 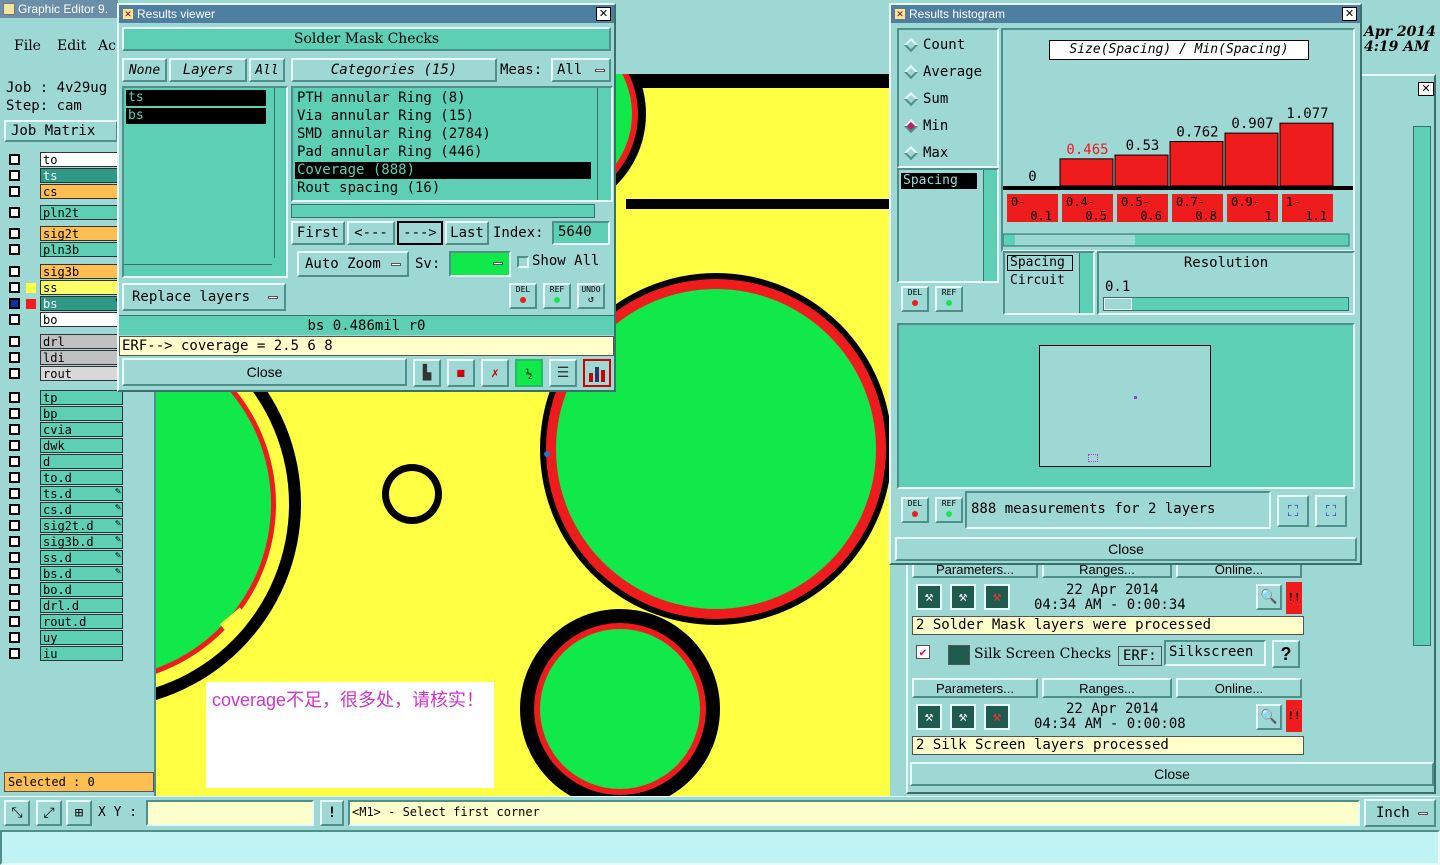 I want to click on layer-row: ss.d ✎, so click(x=64, y=557).